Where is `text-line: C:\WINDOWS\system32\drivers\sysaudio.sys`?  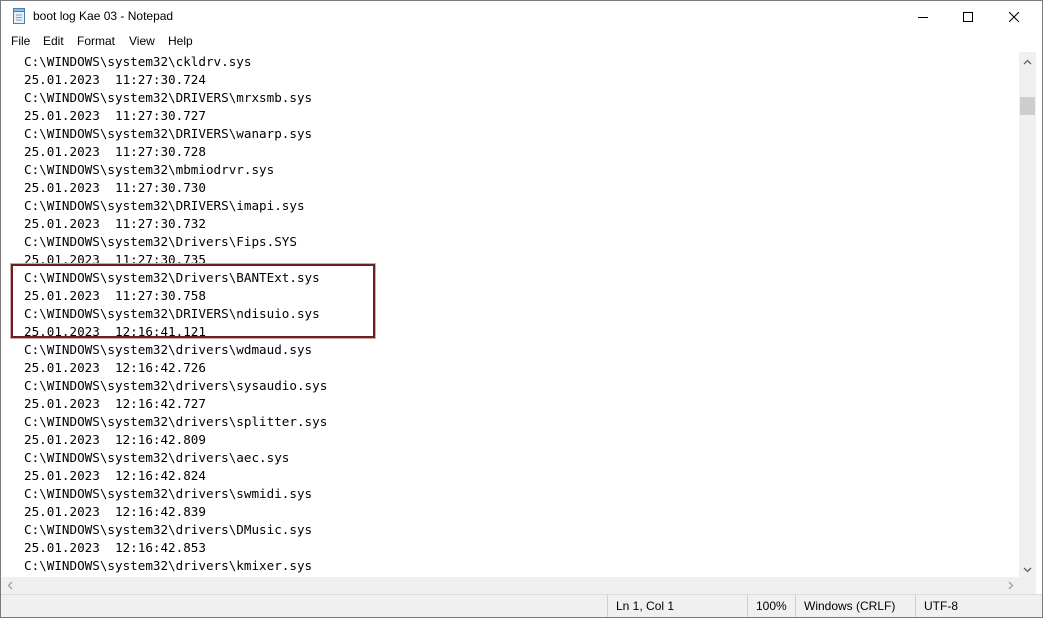 text-line: C:\WINDOWS\system32\drivers\sysaudio.sys is located at coordinates (176, 385).